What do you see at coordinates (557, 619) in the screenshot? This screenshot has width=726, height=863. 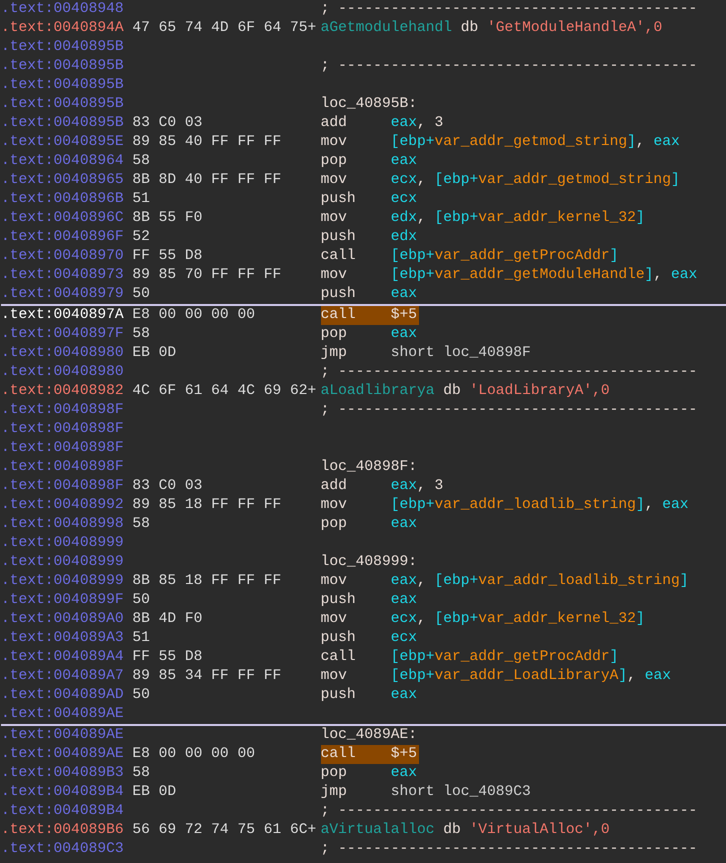 I see `variable-operand: var_addr_kernel_32` at bounding box center [557, 619].